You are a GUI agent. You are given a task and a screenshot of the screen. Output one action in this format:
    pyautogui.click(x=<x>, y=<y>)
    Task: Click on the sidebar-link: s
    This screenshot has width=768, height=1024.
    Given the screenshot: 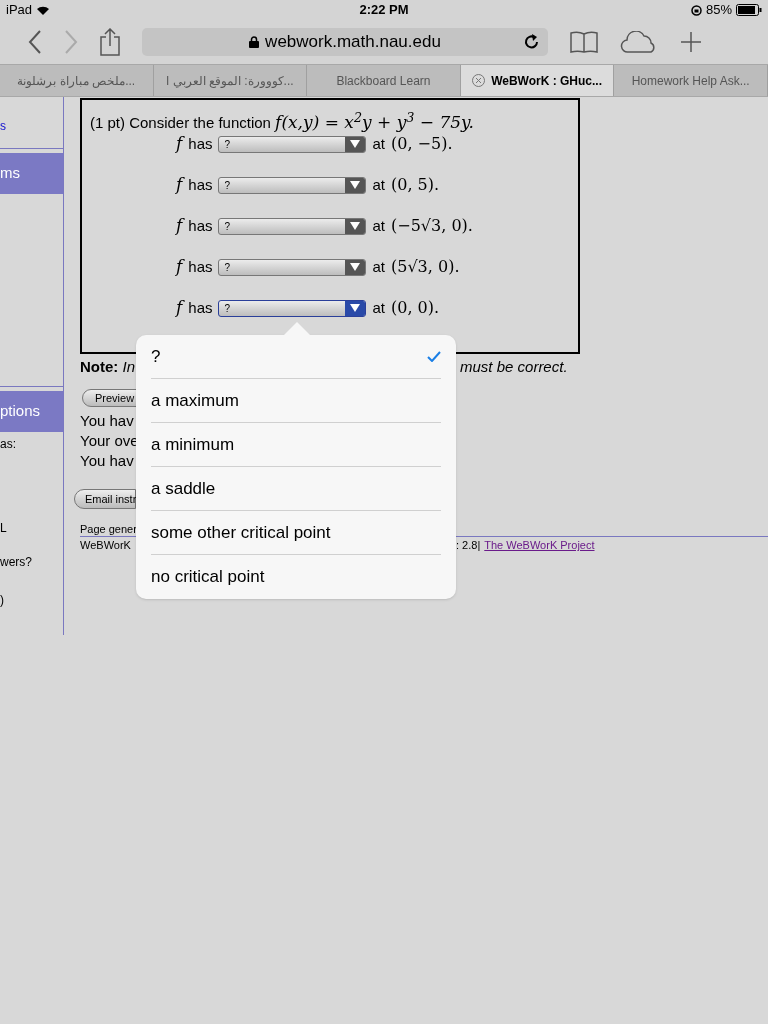 What is the action you would take?
    pyautogui.click(x=3, y=126)
    